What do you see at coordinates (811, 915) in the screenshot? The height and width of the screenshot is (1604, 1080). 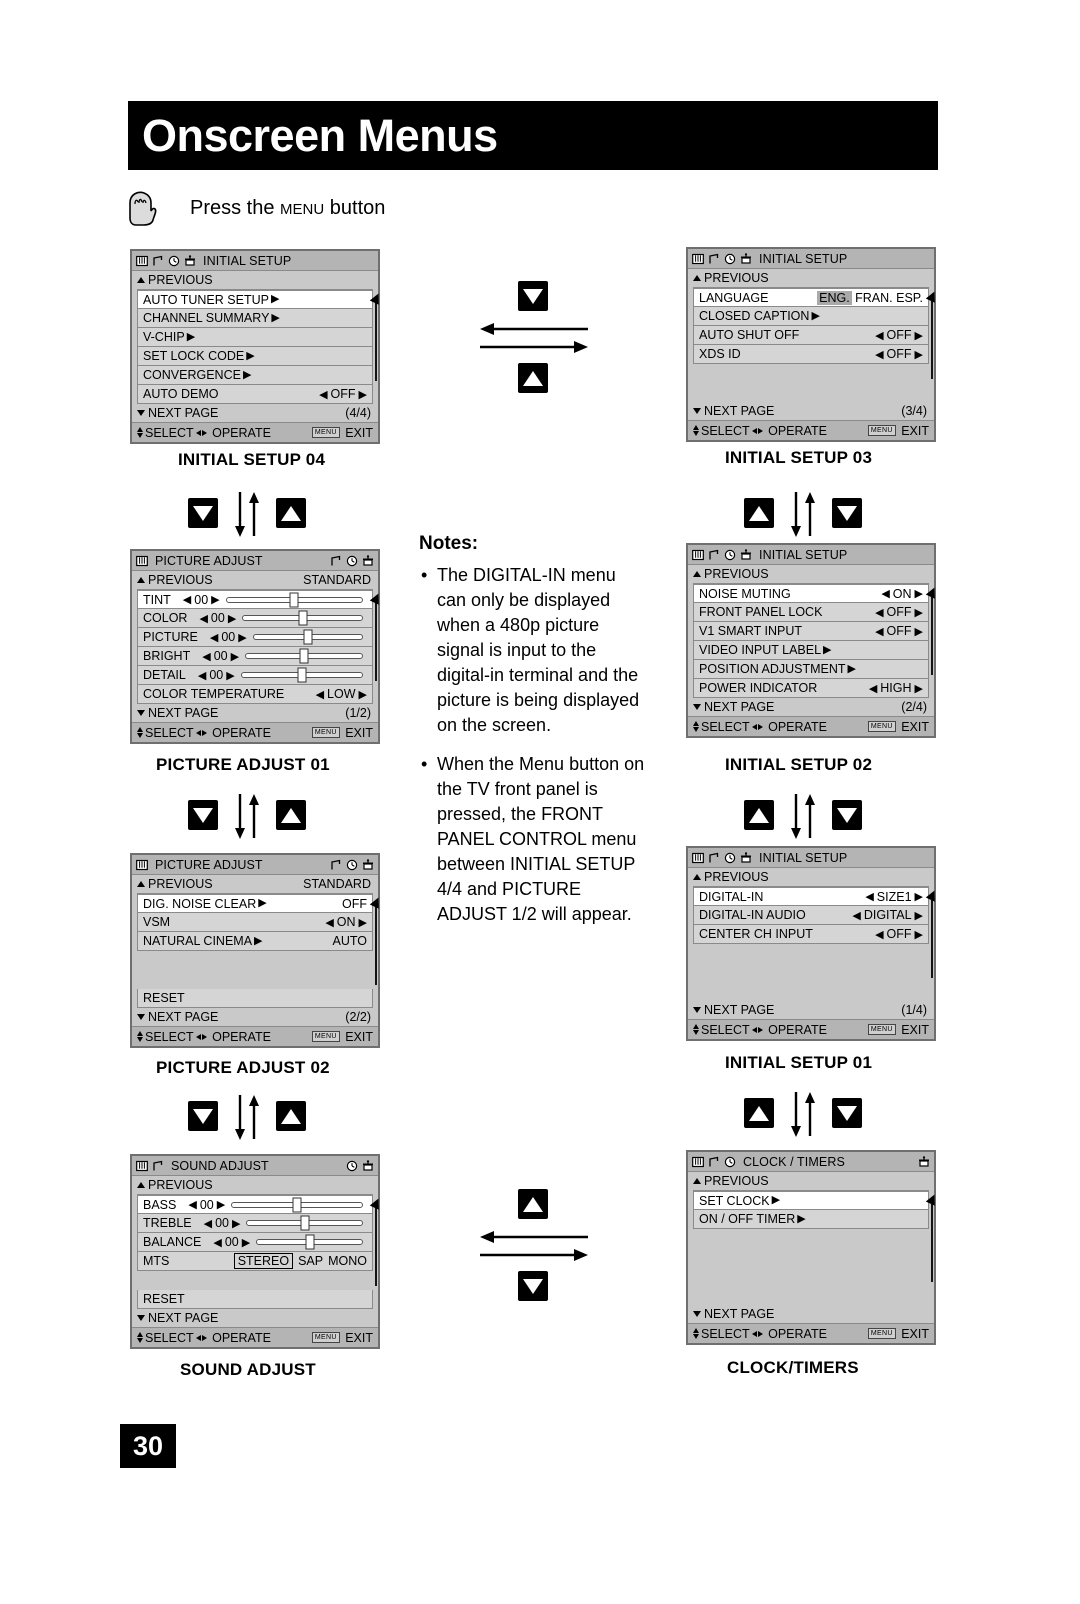 I see `osd-row: DIGITAL-IN AUDIO ◀ DIGITAL ▶` at bounding box center [811, 915].